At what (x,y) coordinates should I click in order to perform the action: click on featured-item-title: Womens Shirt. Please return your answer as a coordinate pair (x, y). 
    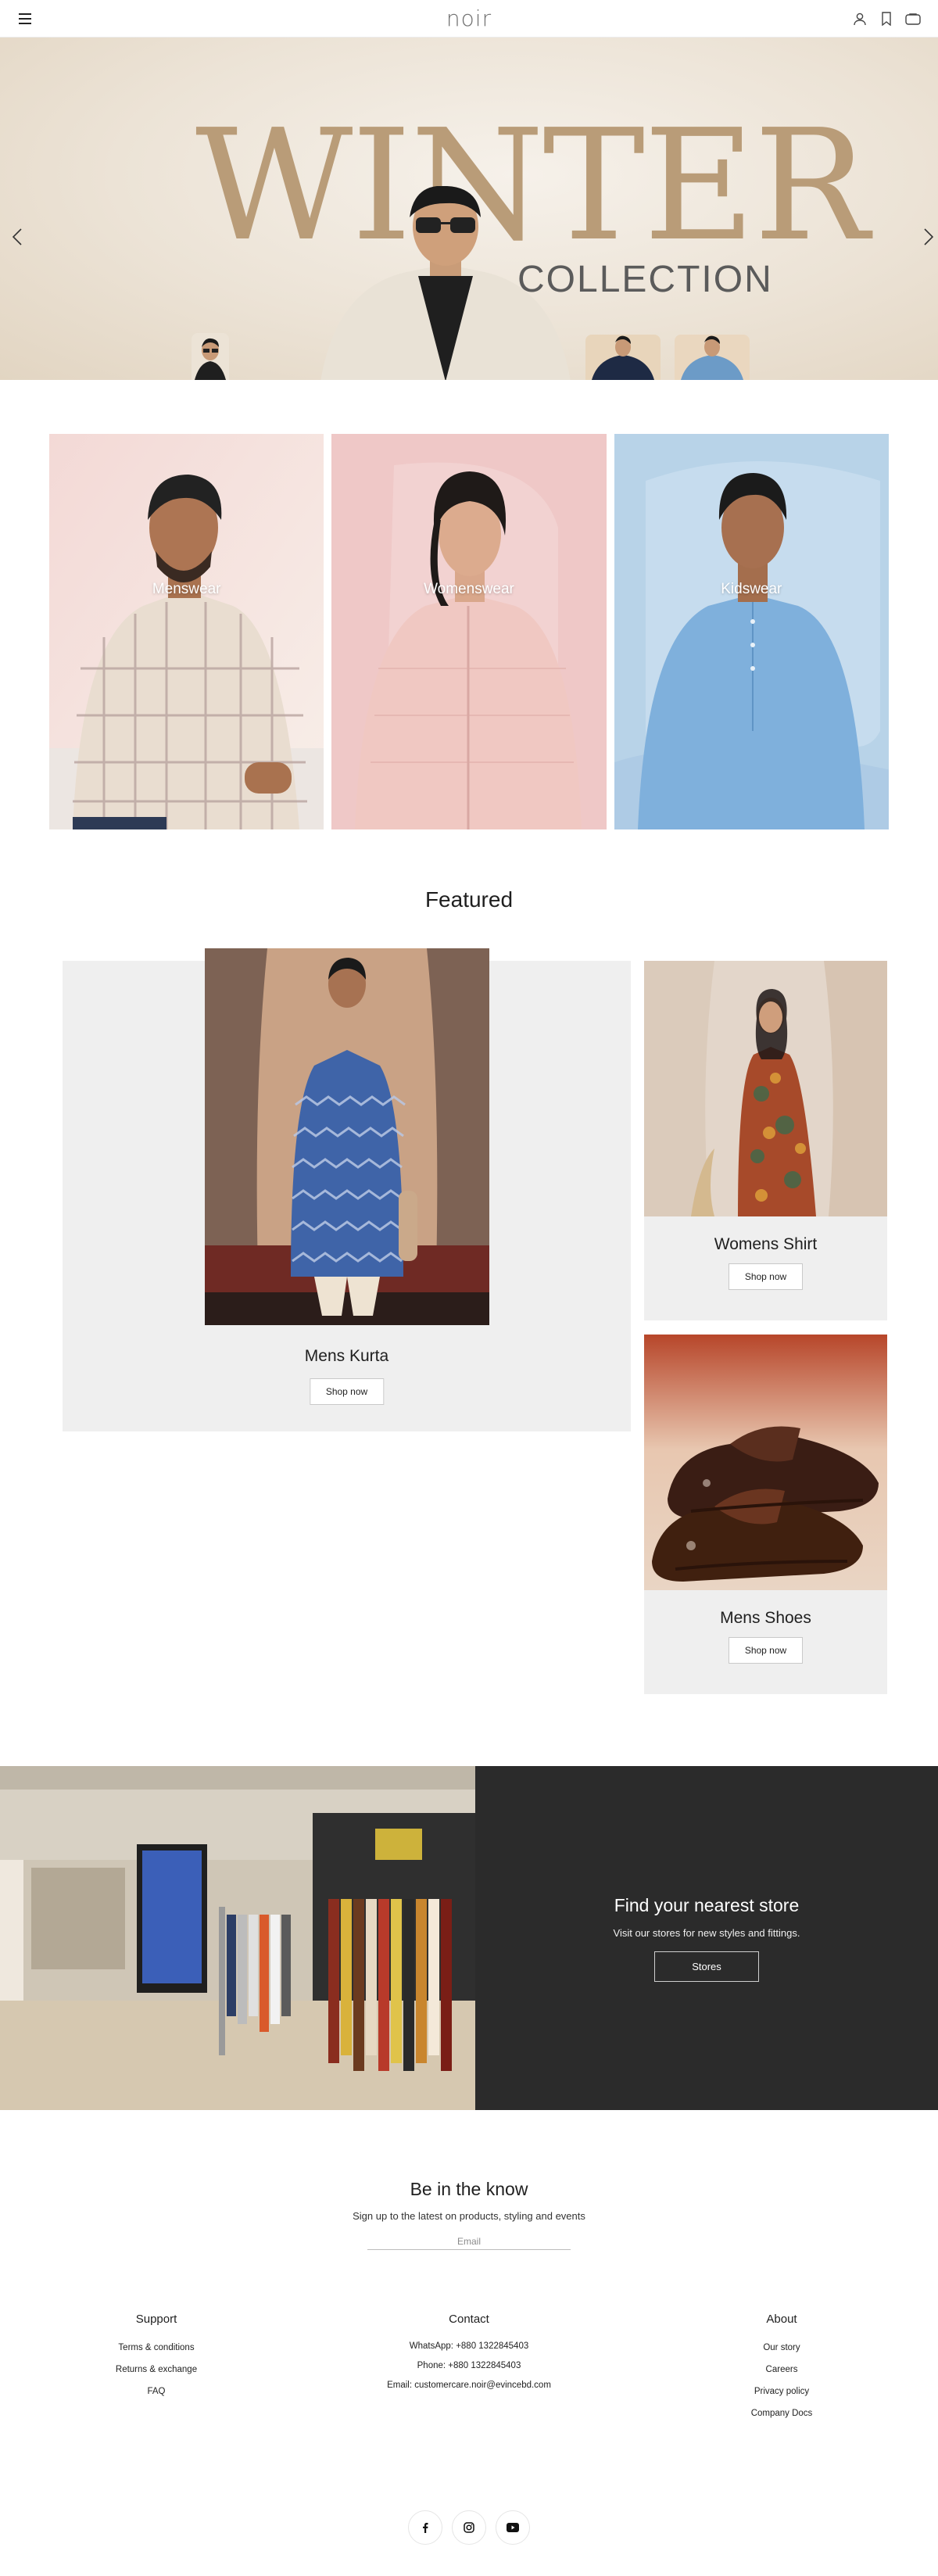
    Looking at the image, I should click on (766, 1244).